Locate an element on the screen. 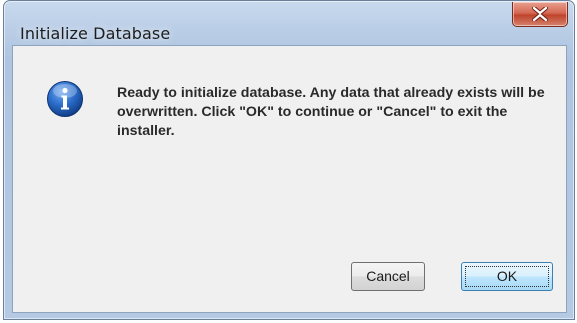 The image size is (577, 323). ok-button: OK is located at coordinates (507, 276).